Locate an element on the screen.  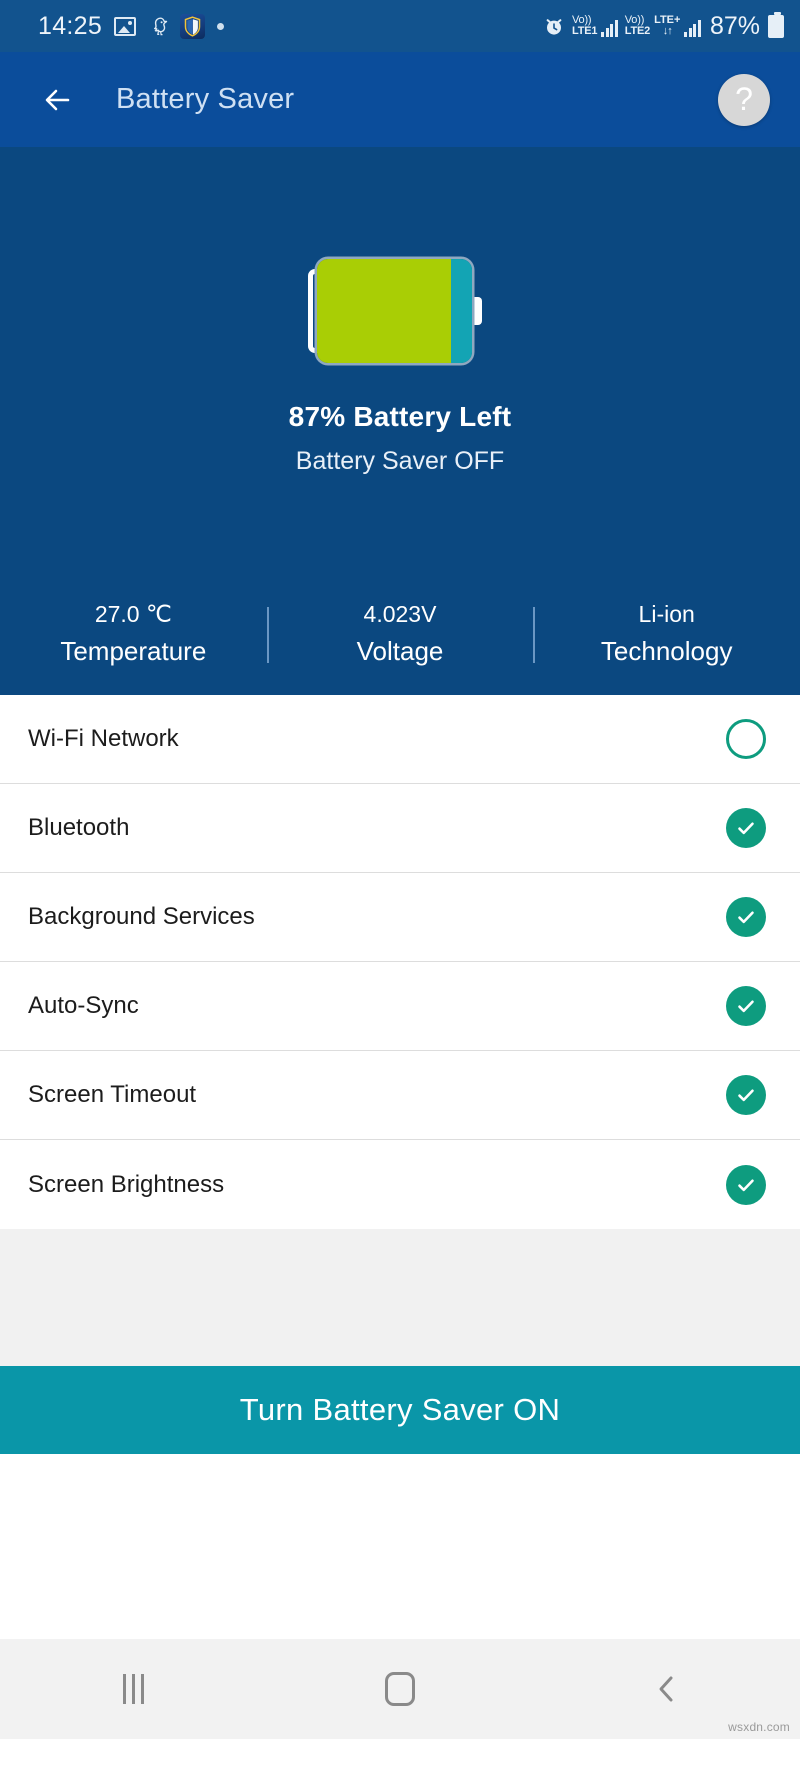
battery-icon is located at coordinates (776, 24).